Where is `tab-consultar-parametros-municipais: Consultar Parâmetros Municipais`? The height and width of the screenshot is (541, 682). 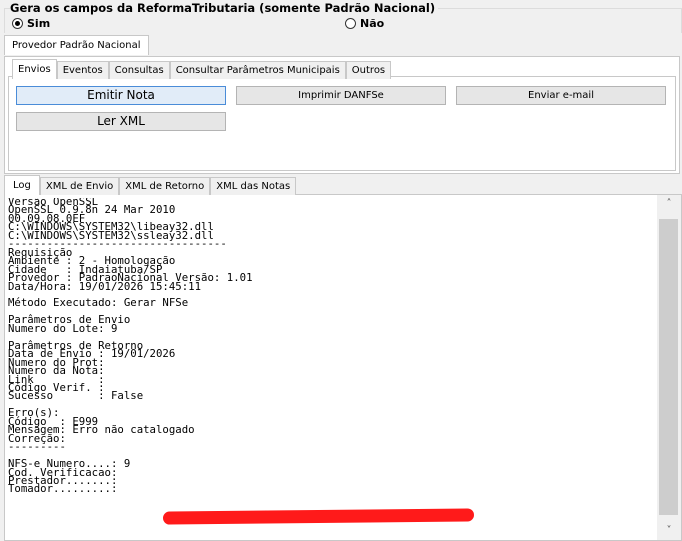 tab-consultar-parametros-municipais: Consultar Parâmetros Municipais is located at coordinates (257, 70).